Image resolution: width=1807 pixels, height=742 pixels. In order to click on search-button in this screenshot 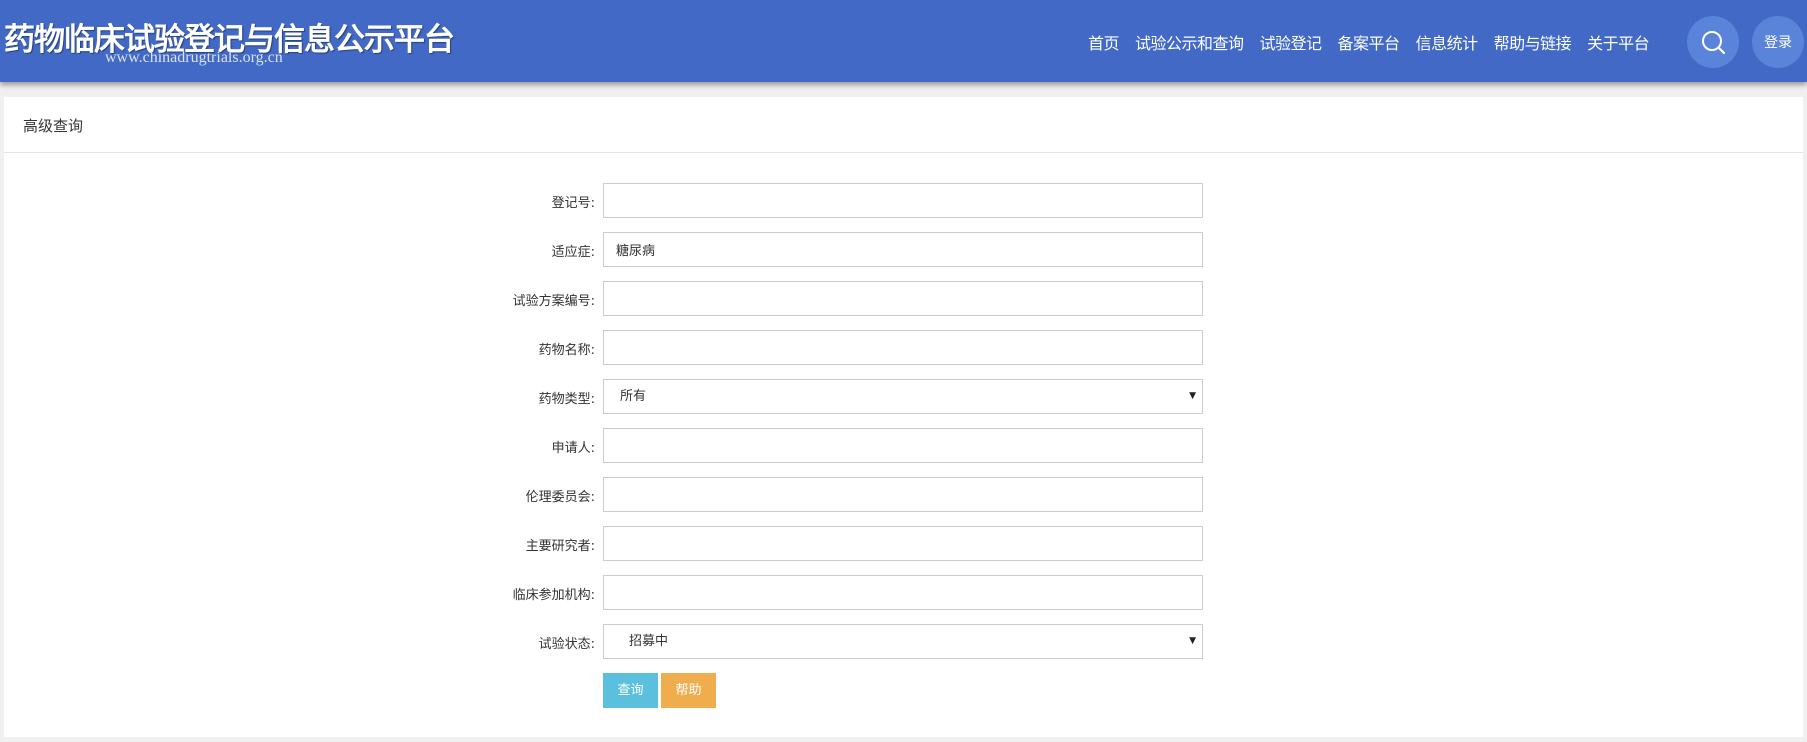, I will do `click(1713, 42)`.